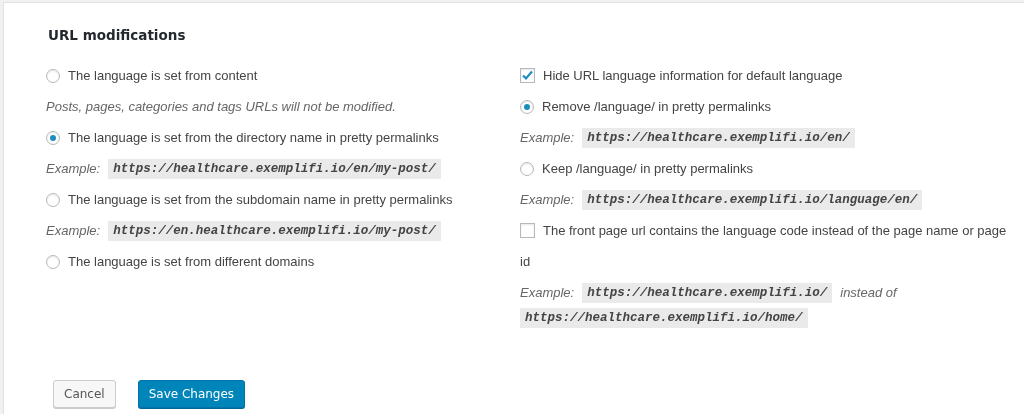  What do you see at coordinates (221, 106) in the screenshot?
I see `description-text: Posts, pages, categories and tags URLs will not be modified.` at bounding box center [221, 106].